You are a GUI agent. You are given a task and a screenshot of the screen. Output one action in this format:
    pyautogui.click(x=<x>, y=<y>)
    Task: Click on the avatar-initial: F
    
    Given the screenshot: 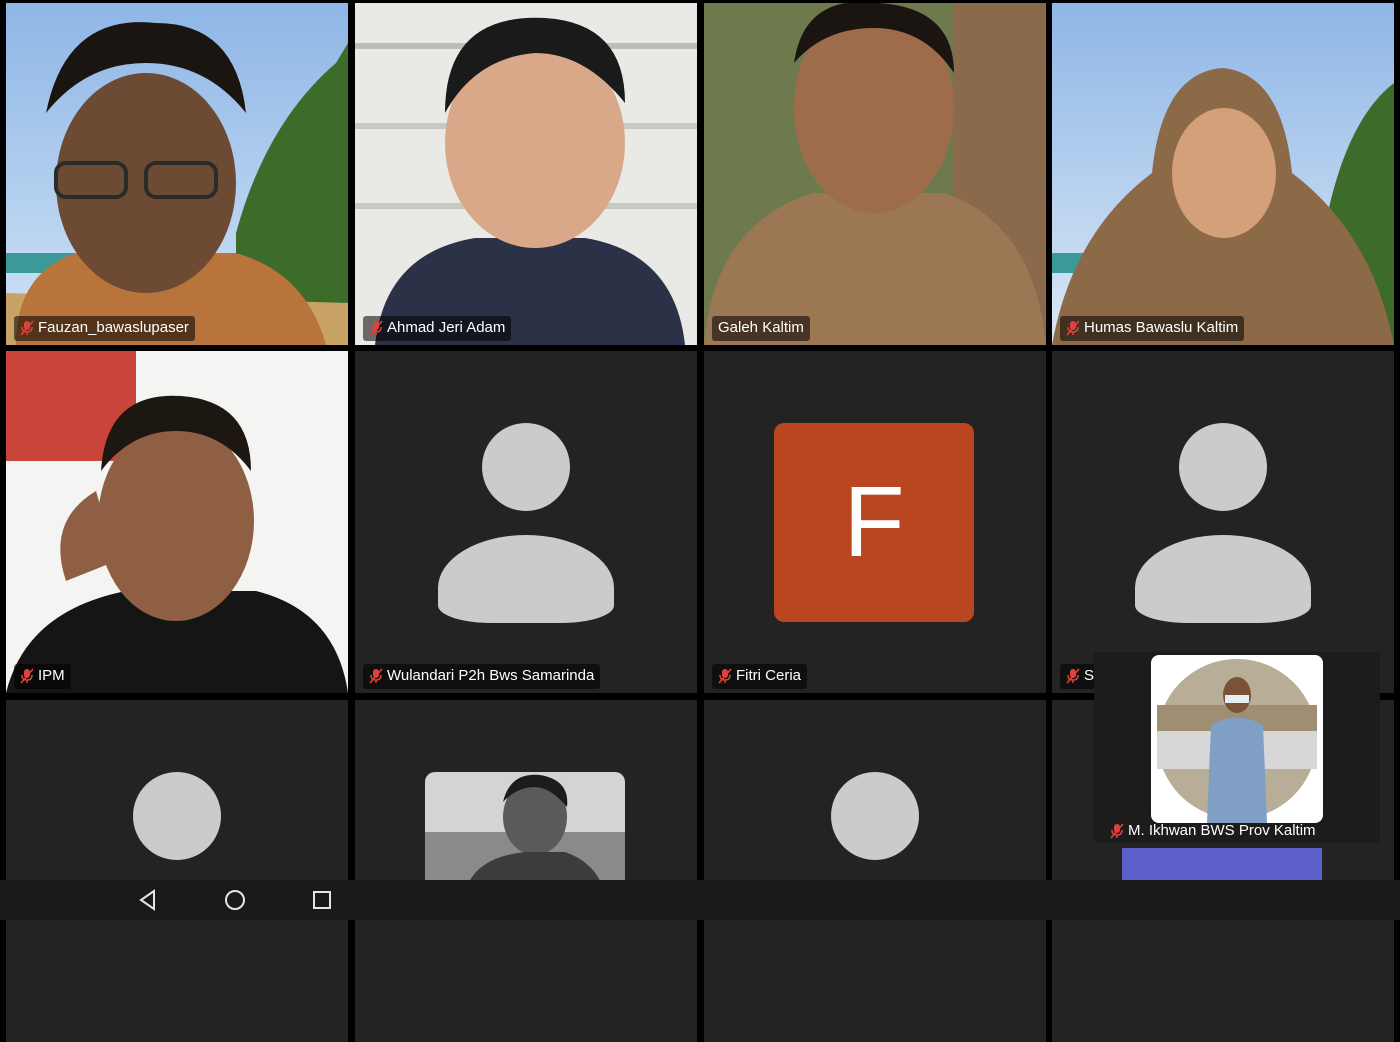 What is the action you would take?
    pyautogui.click(x=874, y=522)
    